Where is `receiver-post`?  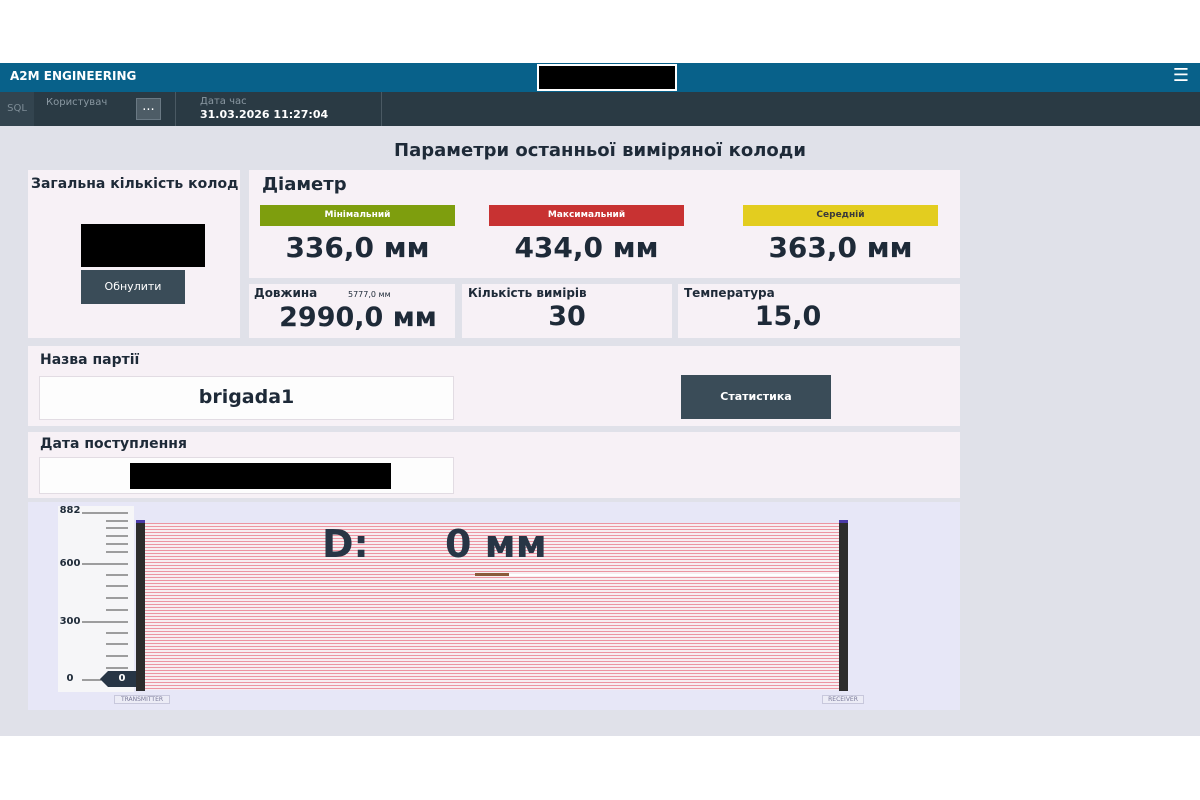
receiver-post is located at coordinates (843, 606).